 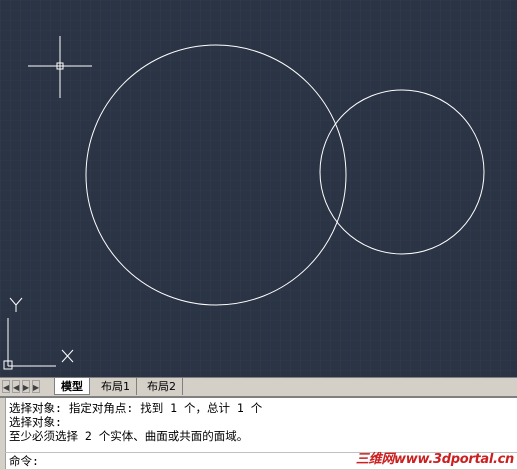 I want to click on prev-tab-icon: ◀, so click(x=16, y=386).